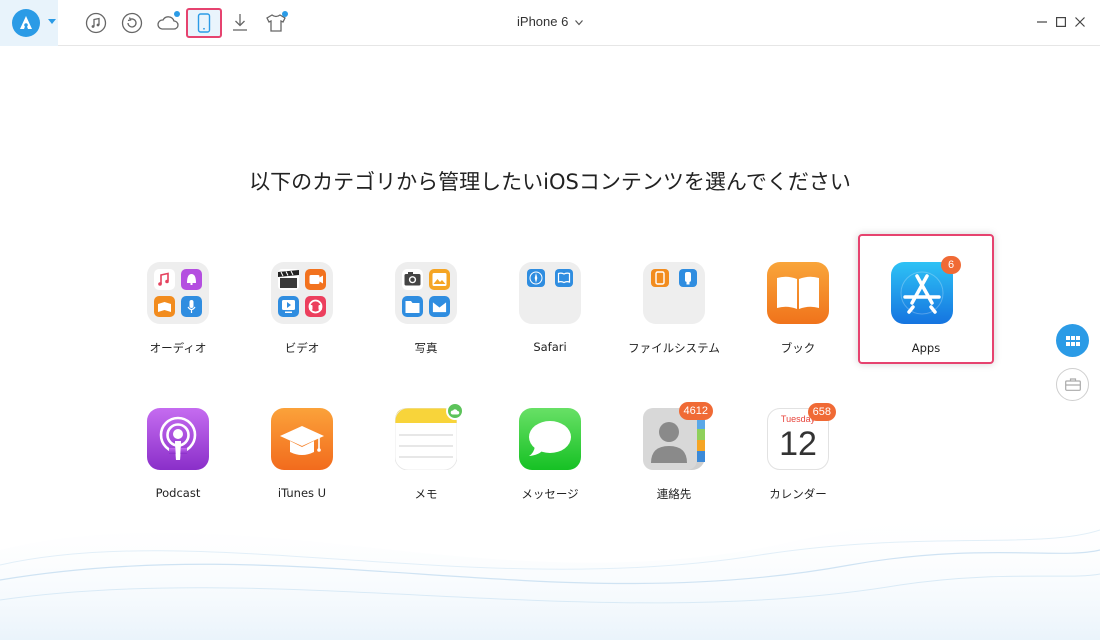 This screenshot has height=640, width=1100. I want to click on category-audio: オーディオ, so click(178, 317).